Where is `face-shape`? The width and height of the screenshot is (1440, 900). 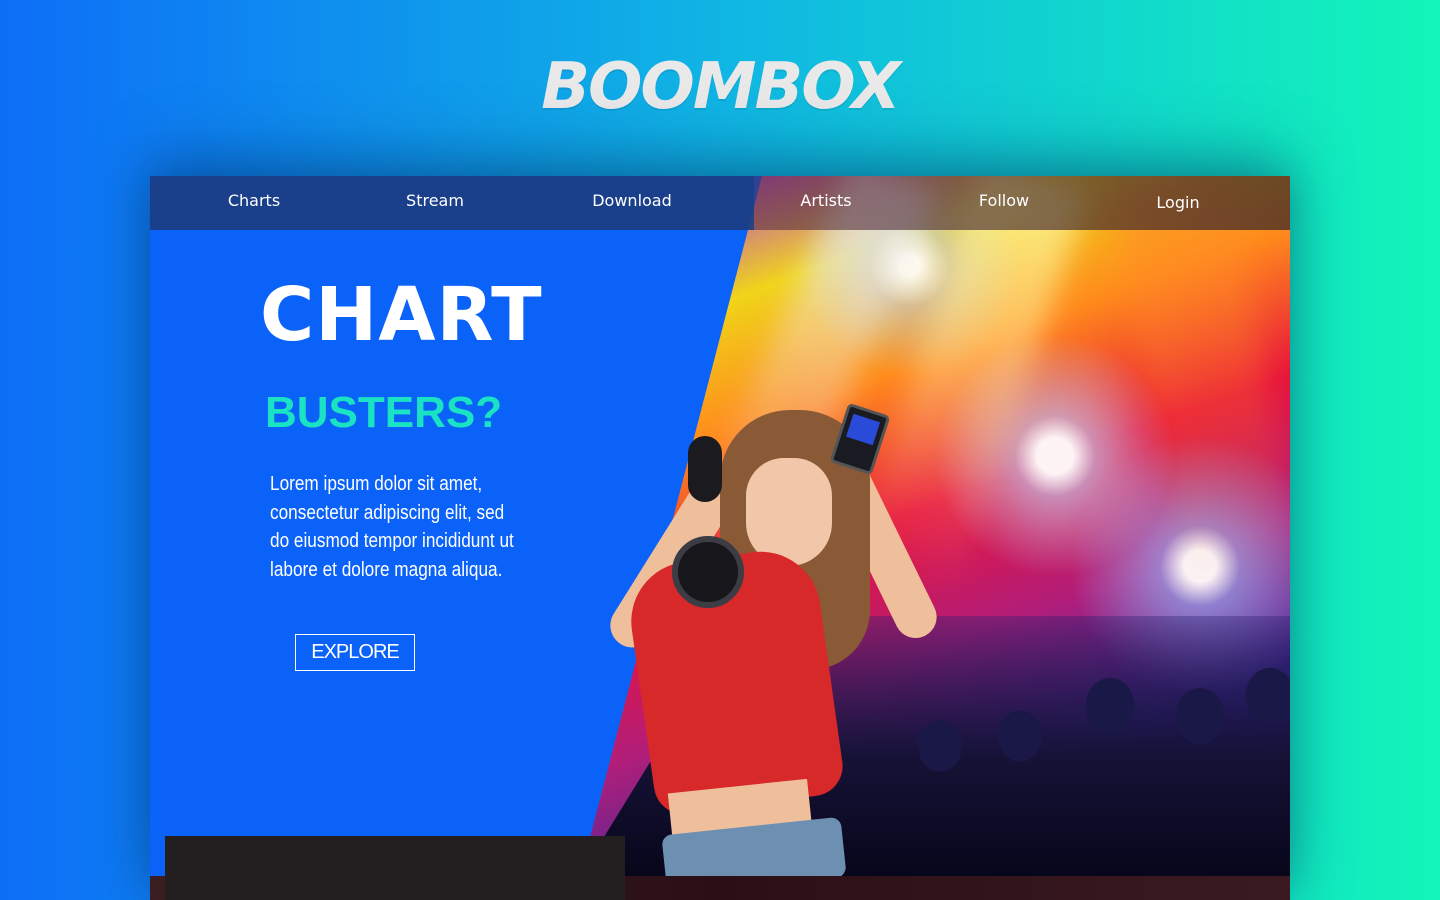
face-shape is located at coordinates (789, 512).